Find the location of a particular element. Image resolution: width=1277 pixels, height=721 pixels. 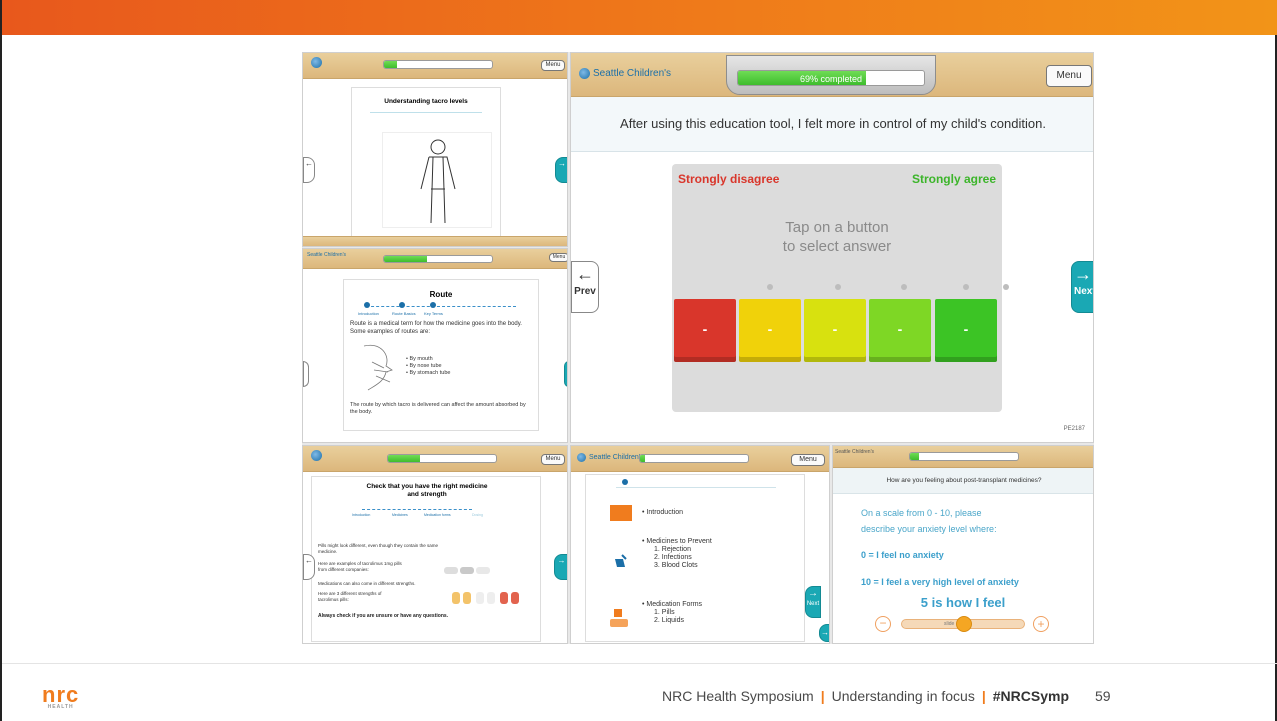

panel-tacro-levels: Menu Understanding tacro levels ← → is located at coordinates (435, 149).